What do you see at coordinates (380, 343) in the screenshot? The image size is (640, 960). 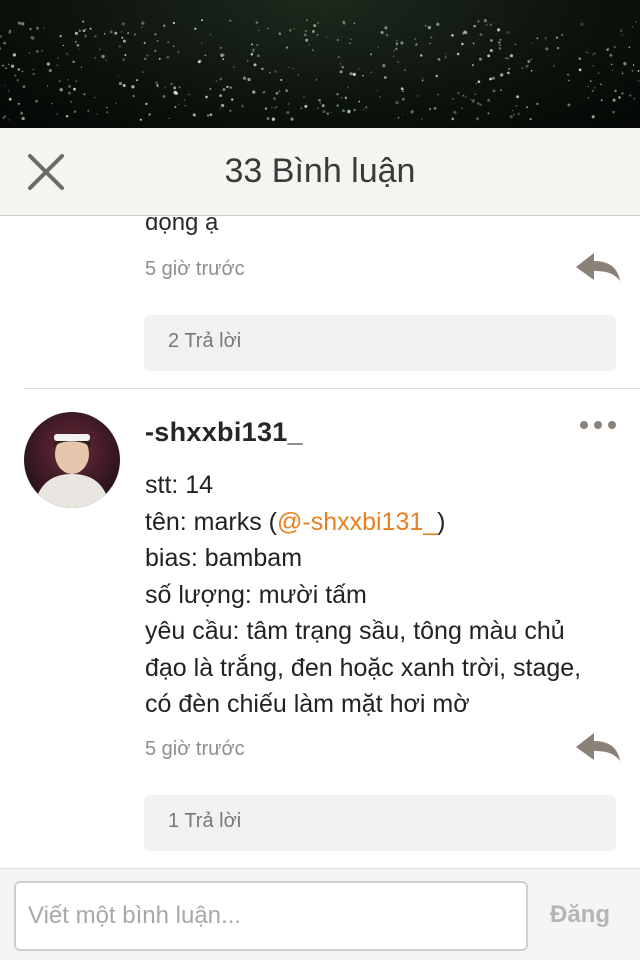 I see `view-replies-button: 2 Trả lời` at bounding box center [380, 343].